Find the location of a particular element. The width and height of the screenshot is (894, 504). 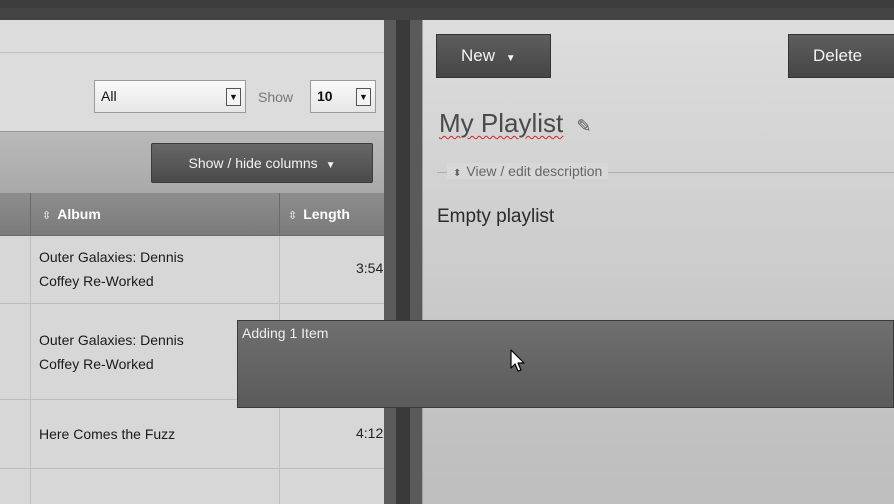

table-row is located at coordinates (192, 486).